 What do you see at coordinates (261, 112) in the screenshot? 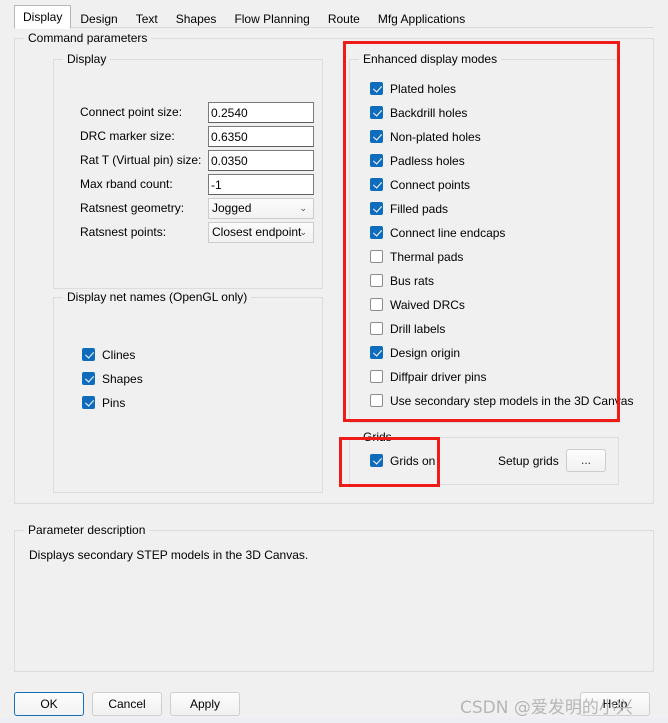
I see `input-connect-point-size` at bounding box center [261, 112].